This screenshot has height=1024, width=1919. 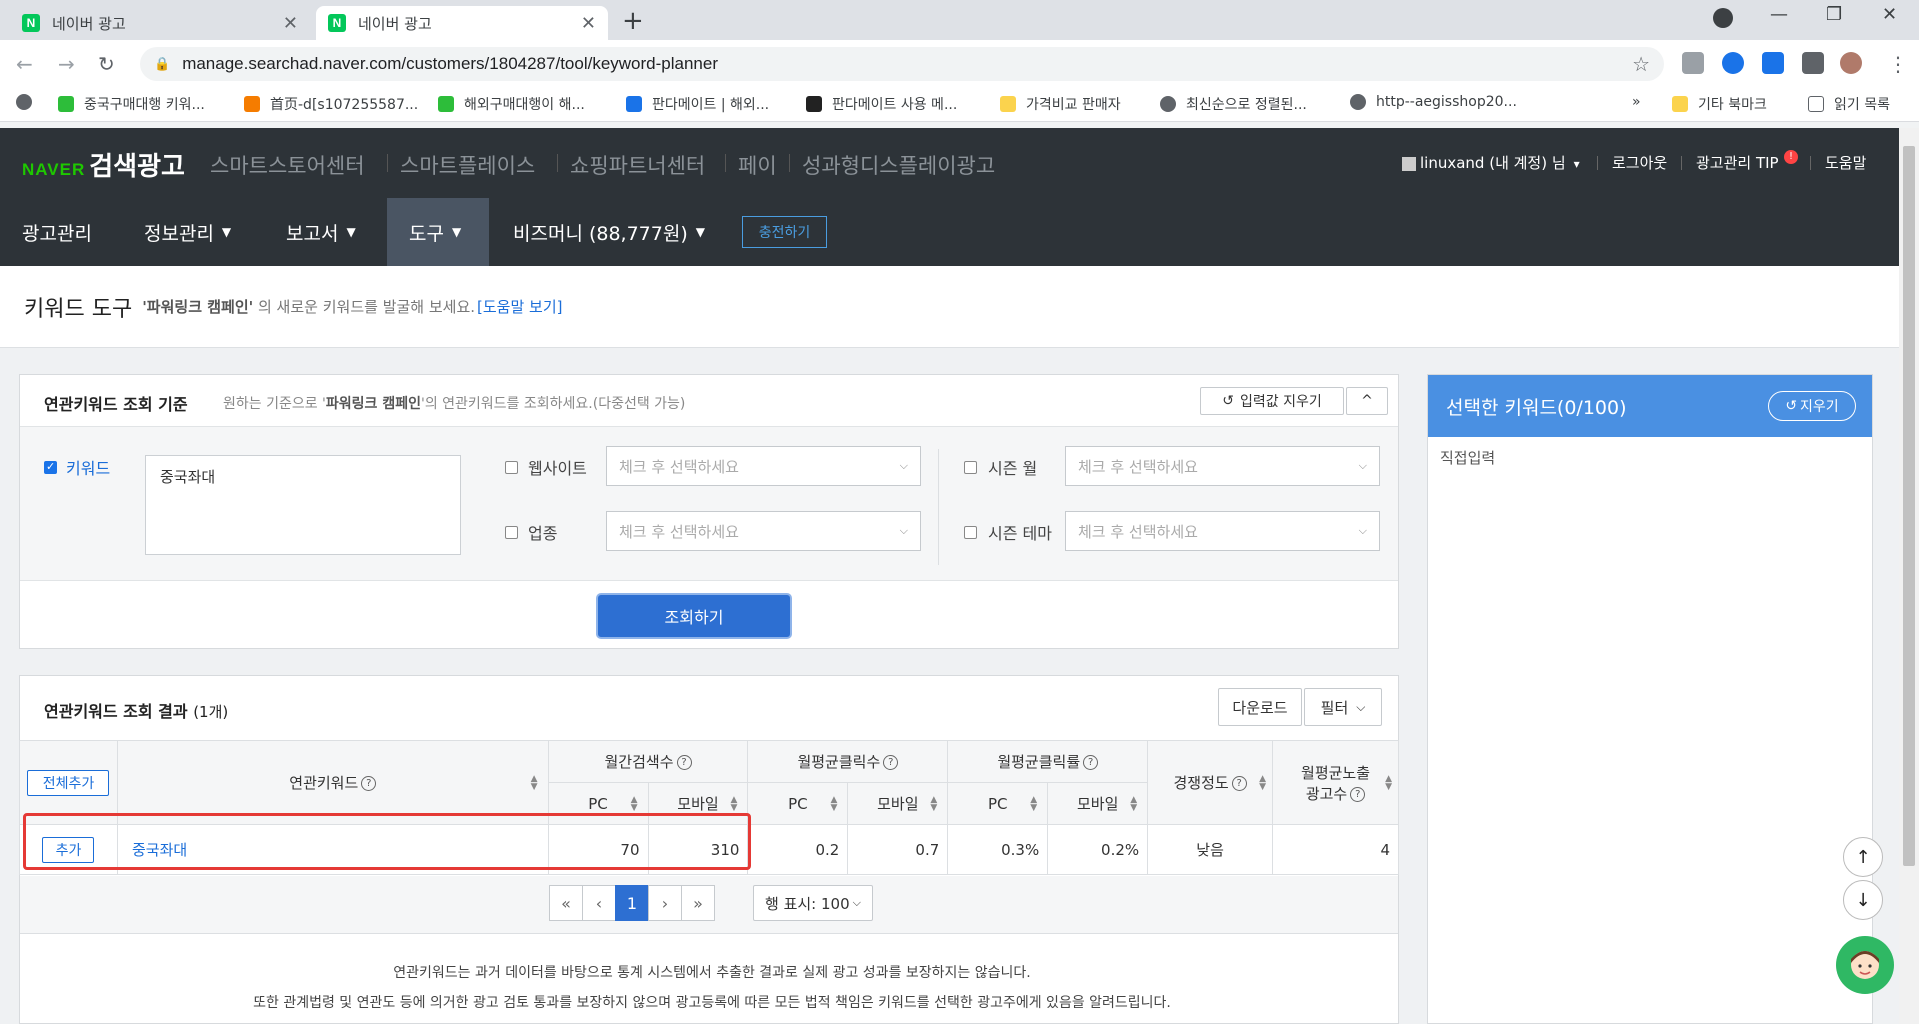 What do you see at coordinates (1812, 406) in the screenshot?
I see `clear-selected-button: ↺ 지우기` at bounding box center [1812, 406].